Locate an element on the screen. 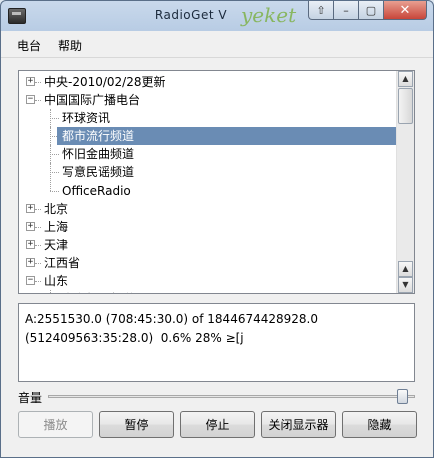  tree-category: + 天津 is located at coordinates (208, 245).